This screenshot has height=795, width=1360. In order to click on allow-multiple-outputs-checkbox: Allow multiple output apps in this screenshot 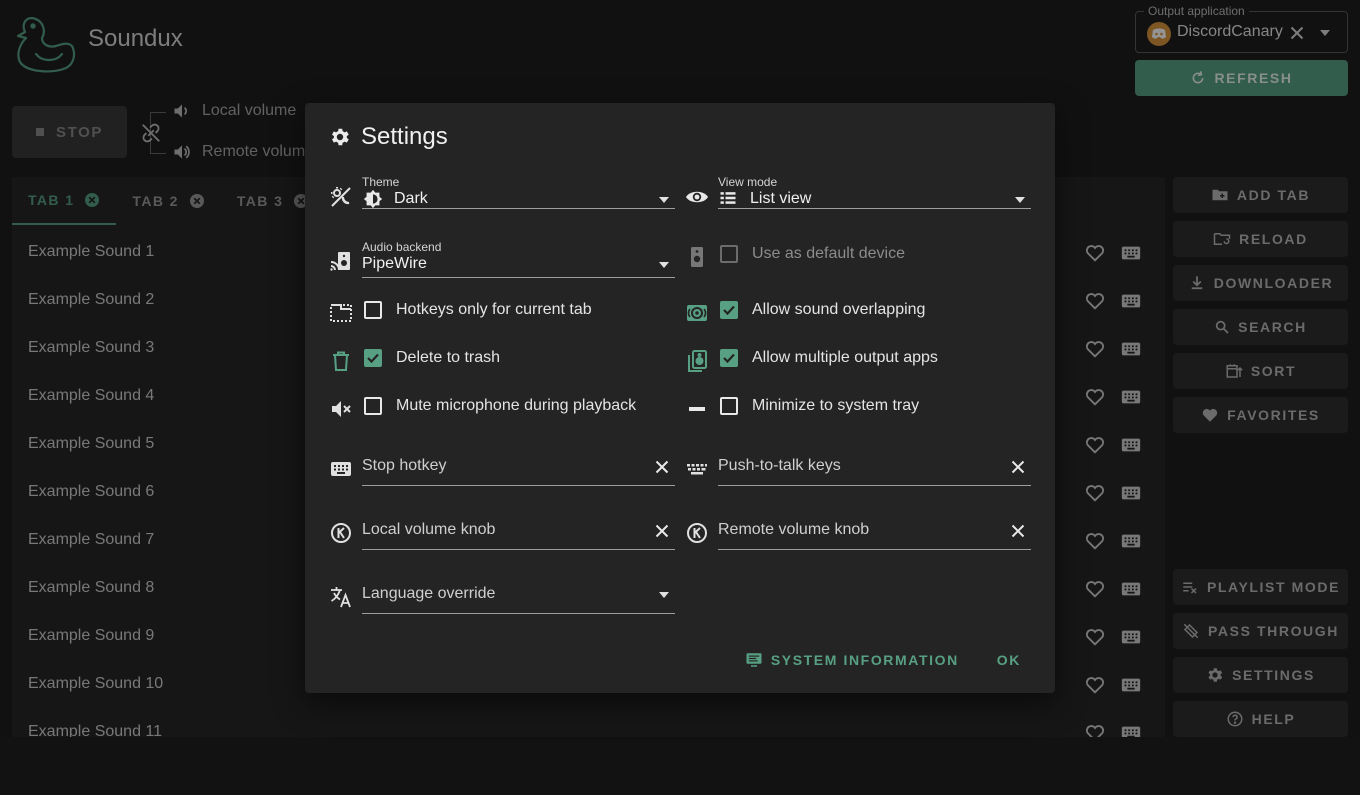, I will do `click(829, 358)`.